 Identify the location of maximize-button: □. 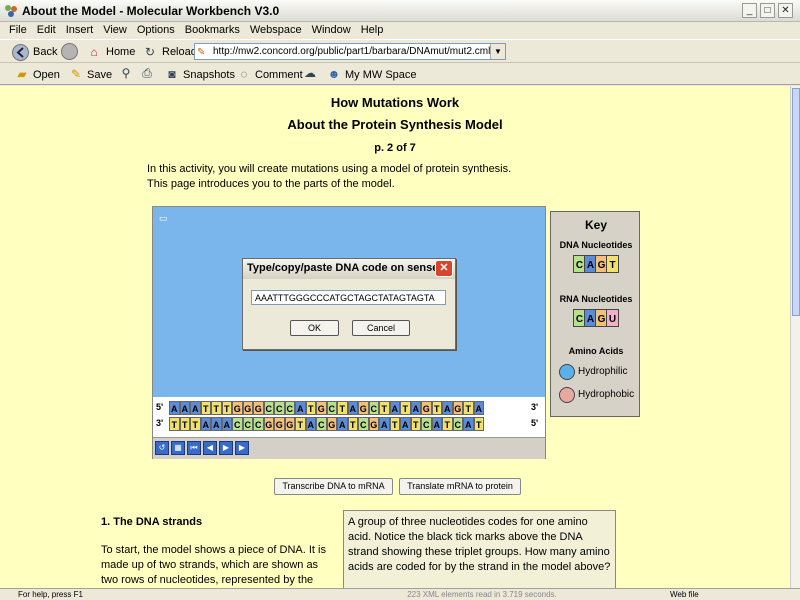
(767, 10).